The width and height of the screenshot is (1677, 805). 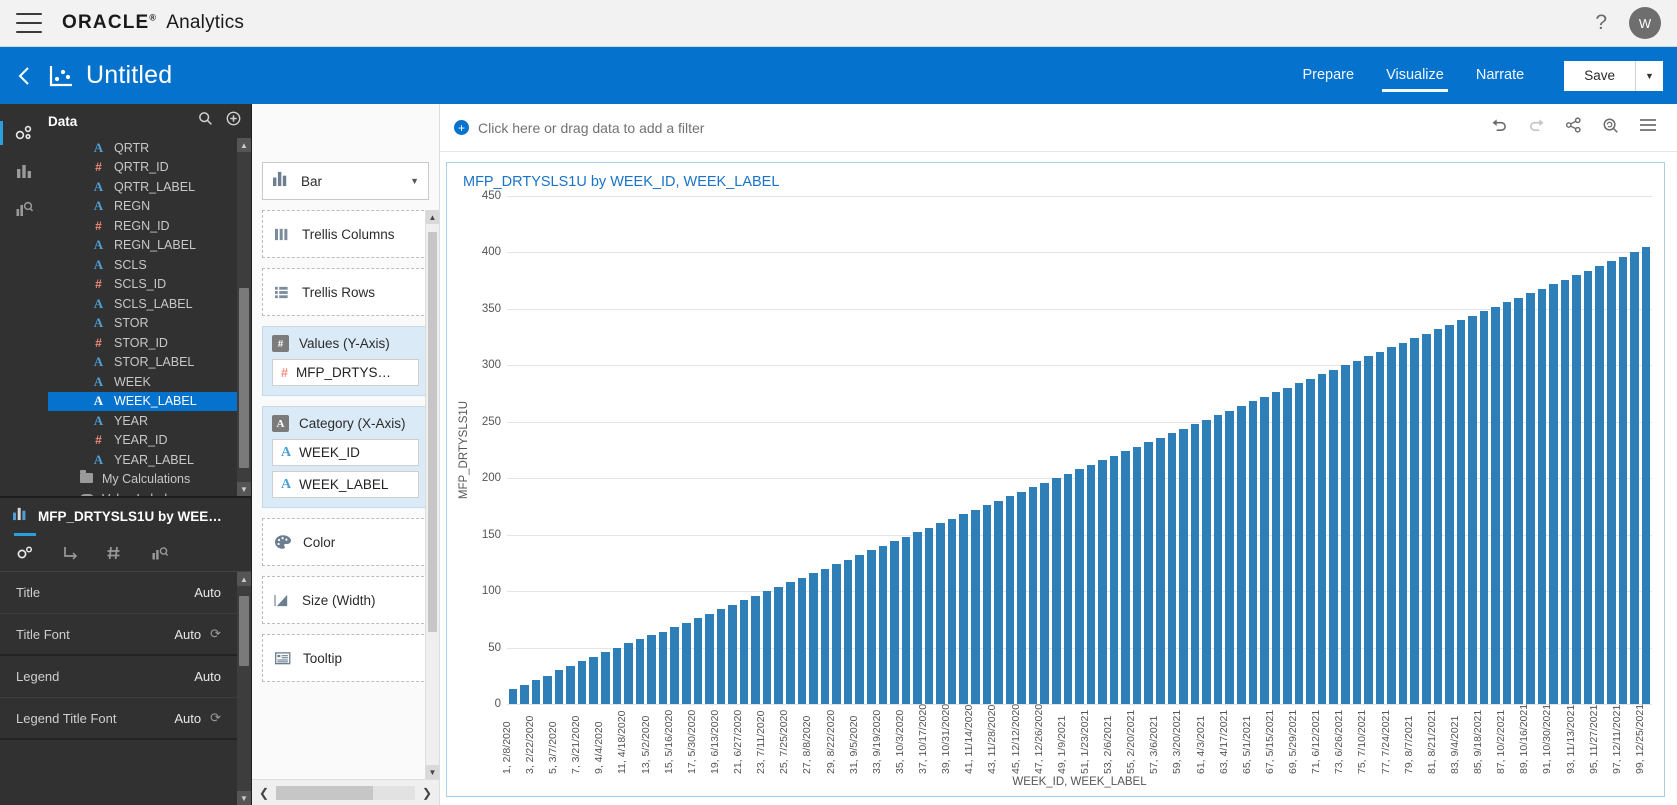 What do you see at coordinates (244, 378) in the screenshot?
I see `scrollbar-thumb` at bounding box center [244, 378].